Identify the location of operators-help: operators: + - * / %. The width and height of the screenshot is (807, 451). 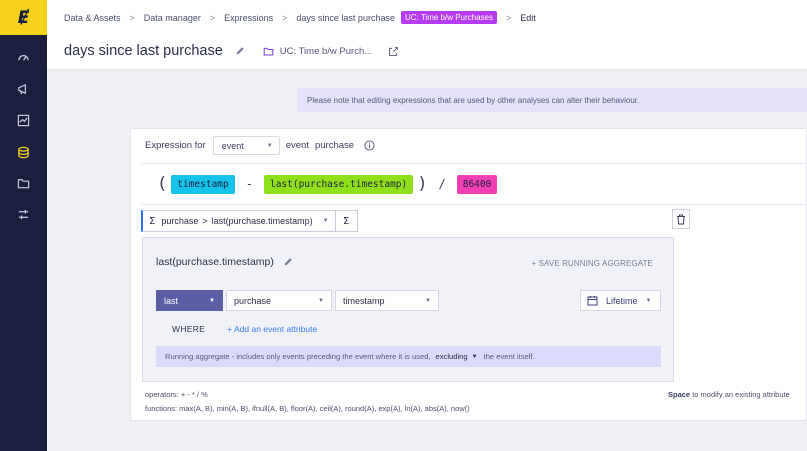
(176, 394).